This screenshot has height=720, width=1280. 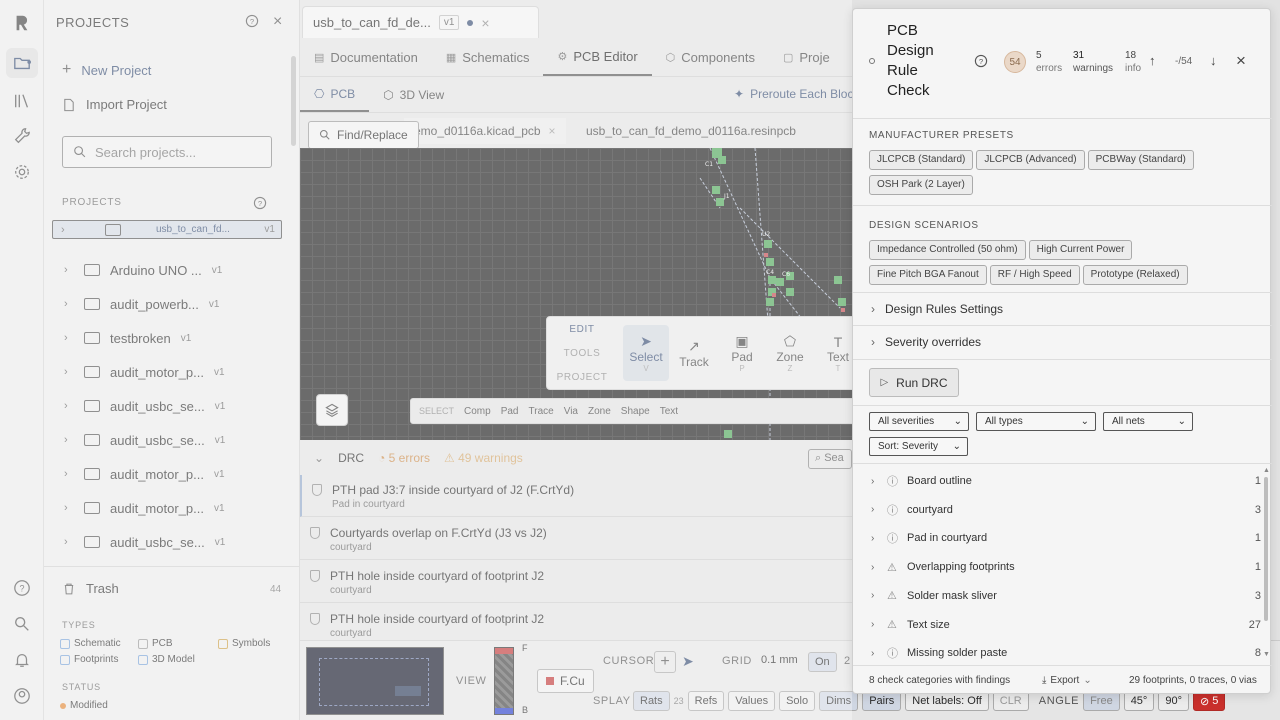 I want to click on total-findings-badge: 54, so click(x=1015, y=62).